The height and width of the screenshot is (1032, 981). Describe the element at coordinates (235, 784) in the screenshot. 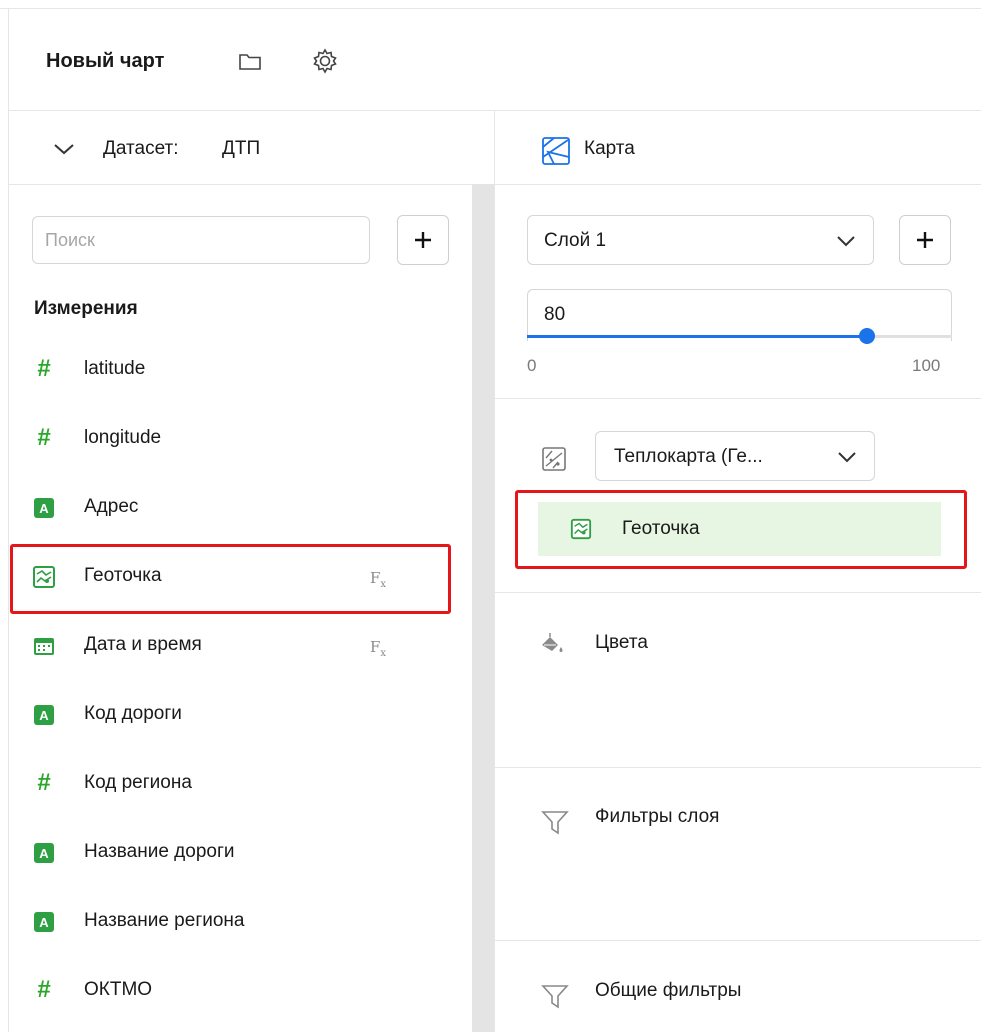

I see `field-item-region-code: # Код региона` at that location.